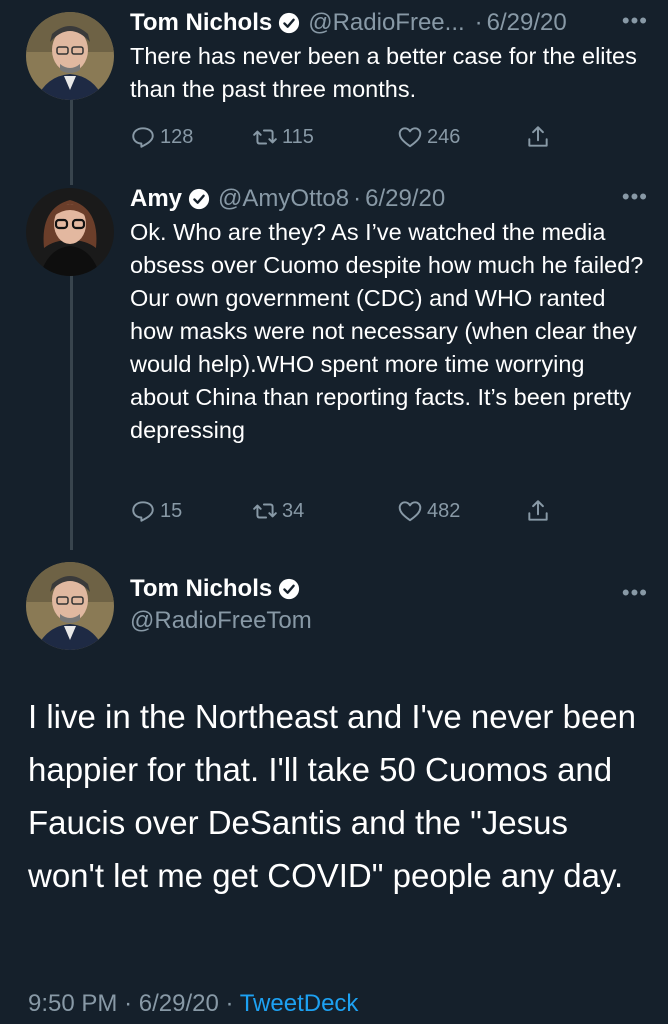 Image resolution: width=668 pixels, height=1024 pixels. I want to click on retweet-count: 115, so click(298, 136).